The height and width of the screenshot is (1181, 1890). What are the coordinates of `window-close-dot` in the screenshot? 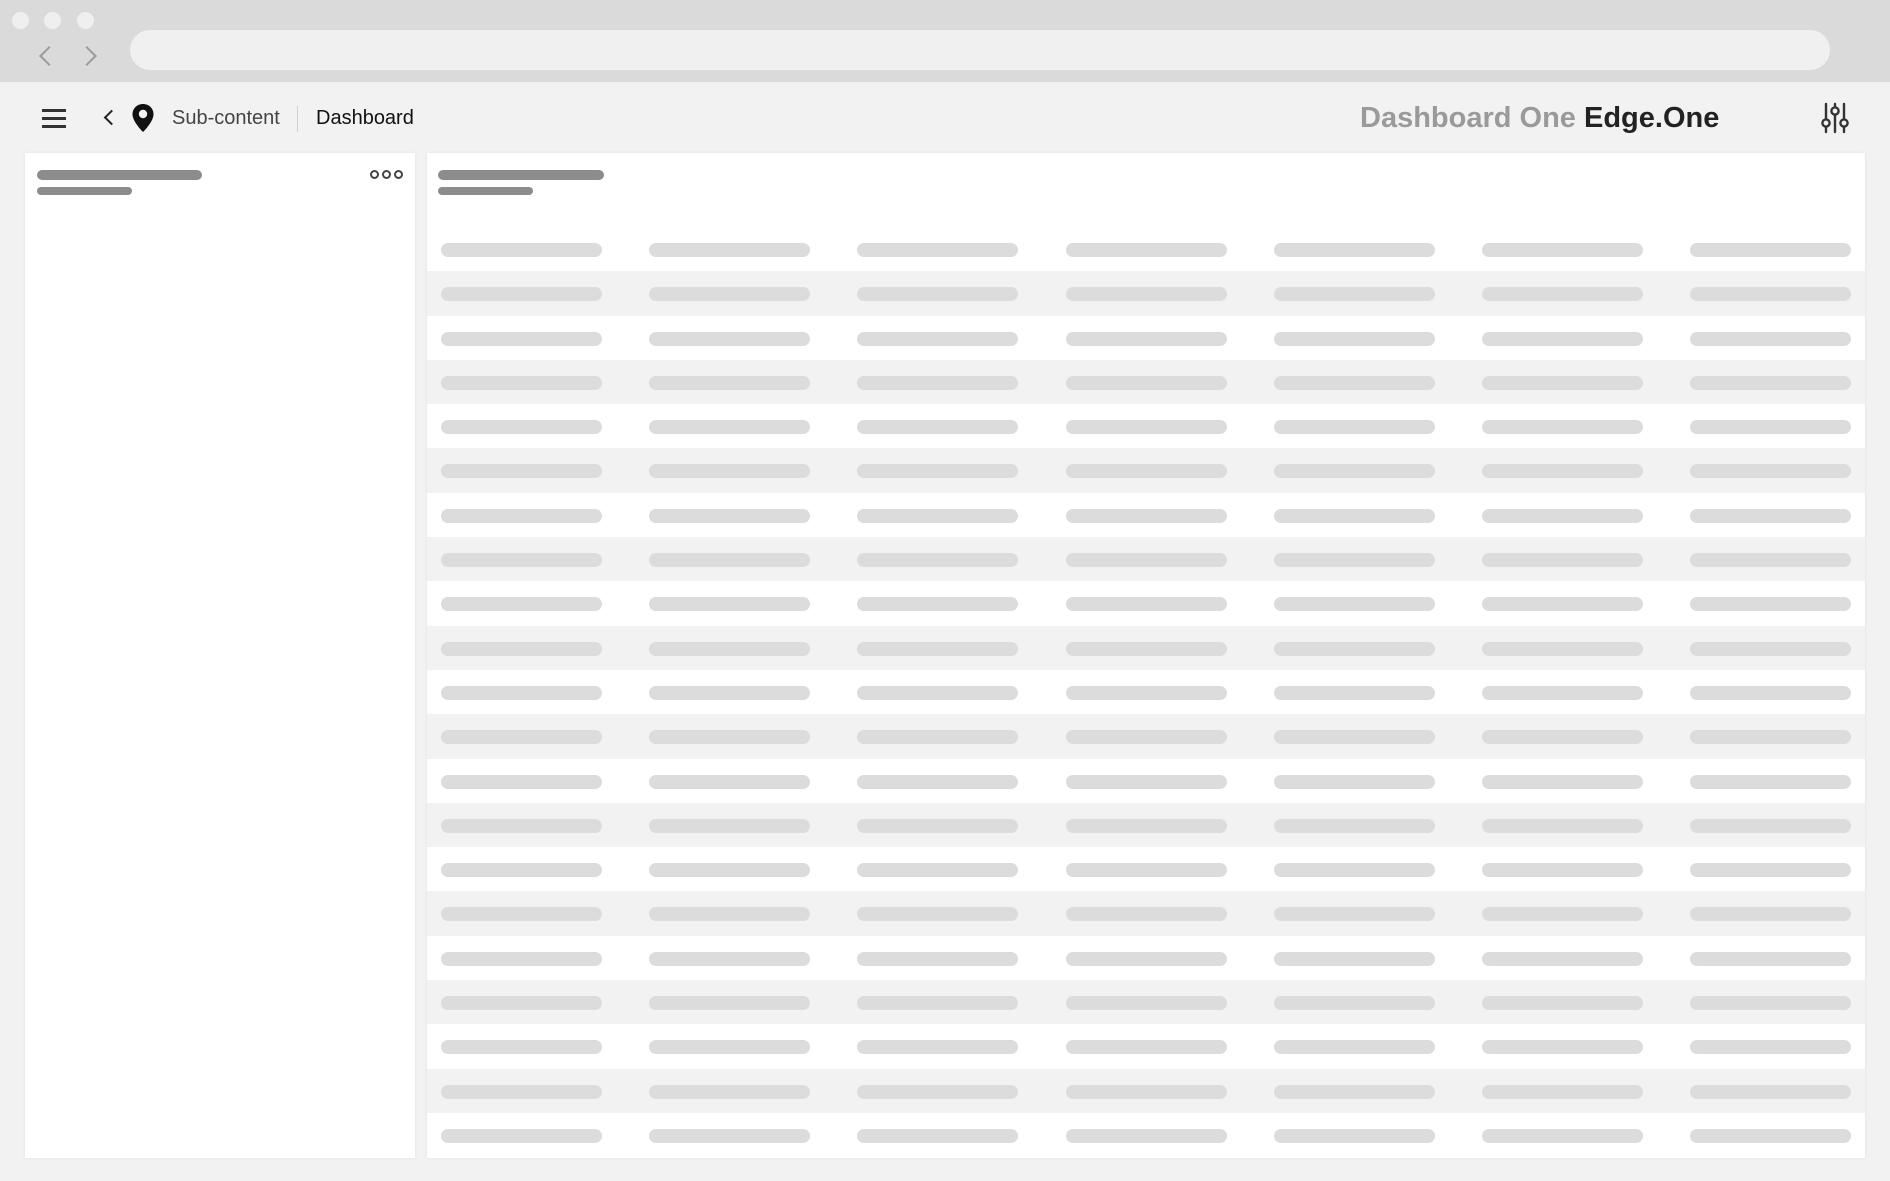 It's located at (20, 20).